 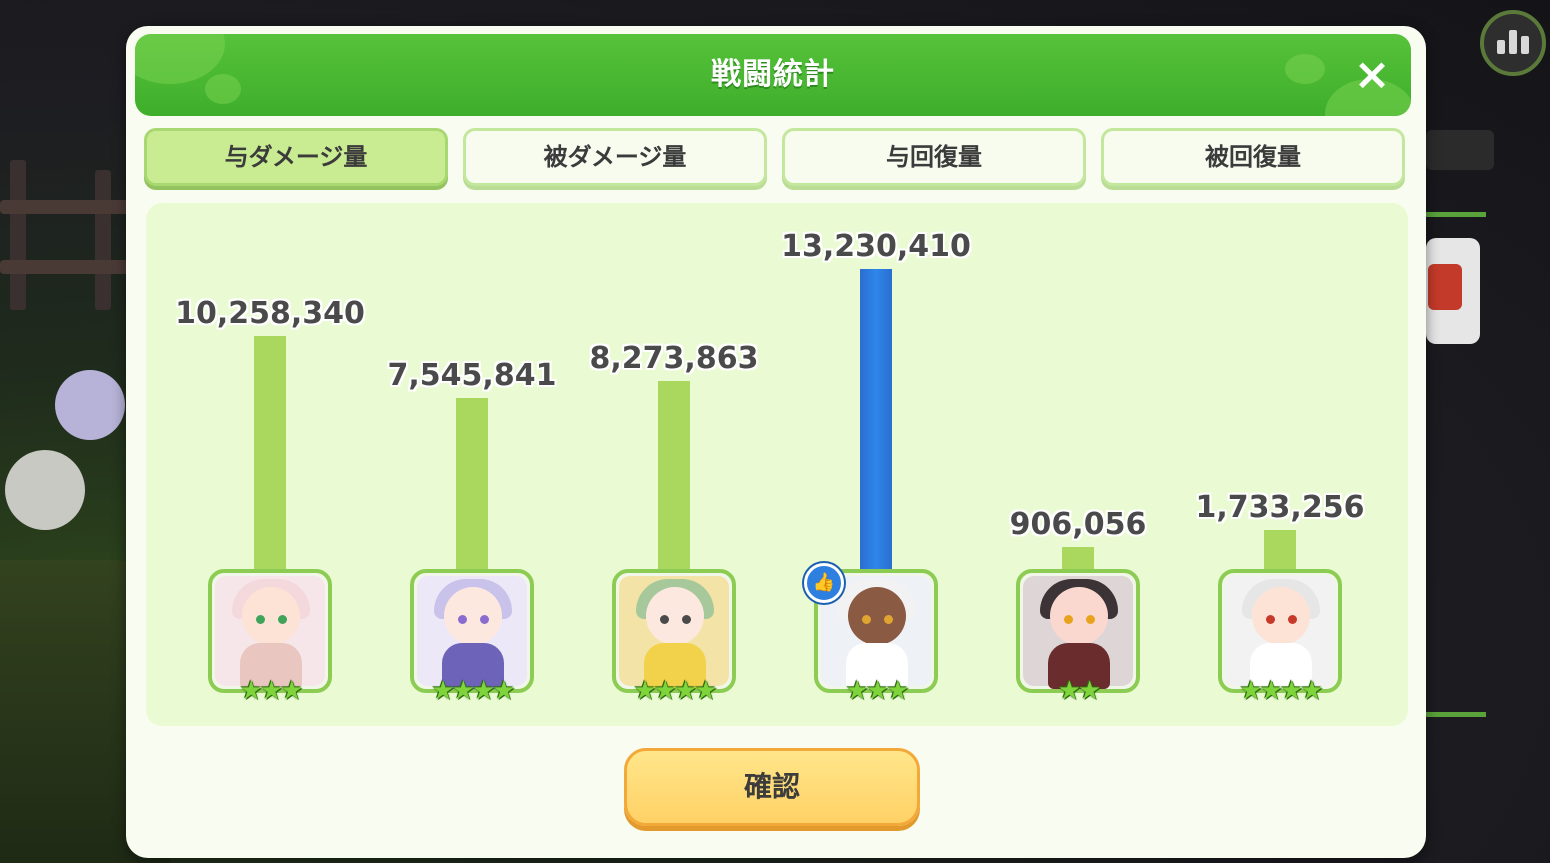 What do you see at coordinates (876, 246) in the screenshot?
I see `damage-value: 13,230,410` at bounding box center [876, 246].